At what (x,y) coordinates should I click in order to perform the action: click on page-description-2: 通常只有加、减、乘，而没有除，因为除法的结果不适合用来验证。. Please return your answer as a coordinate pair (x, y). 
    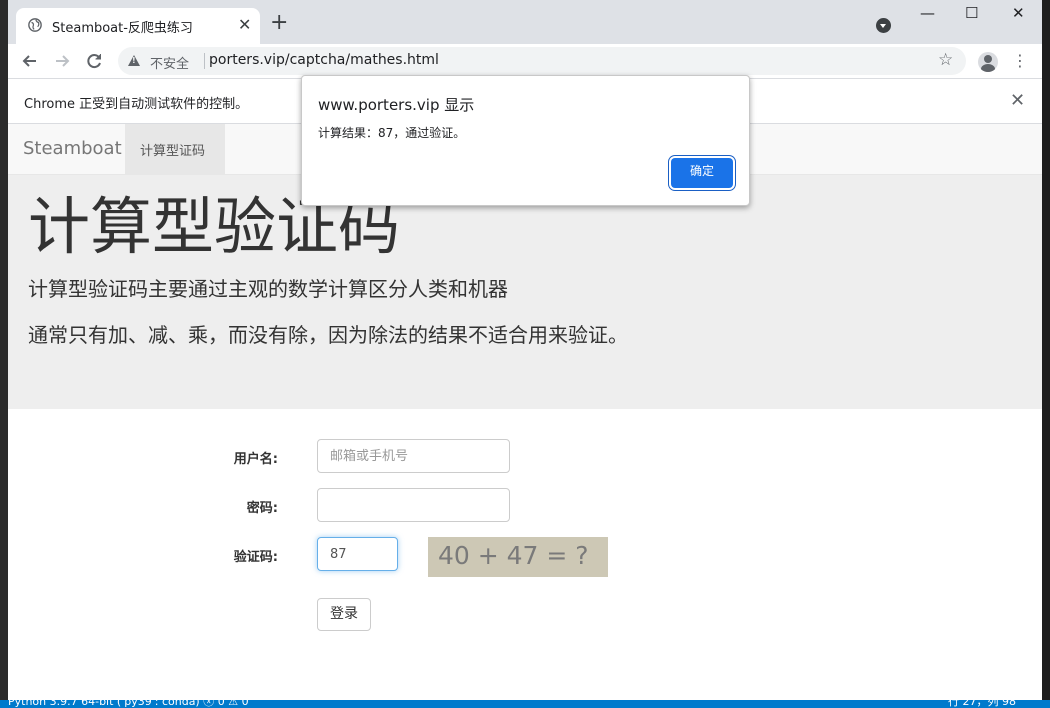
    Looking at the image, I should click on (328, 335).